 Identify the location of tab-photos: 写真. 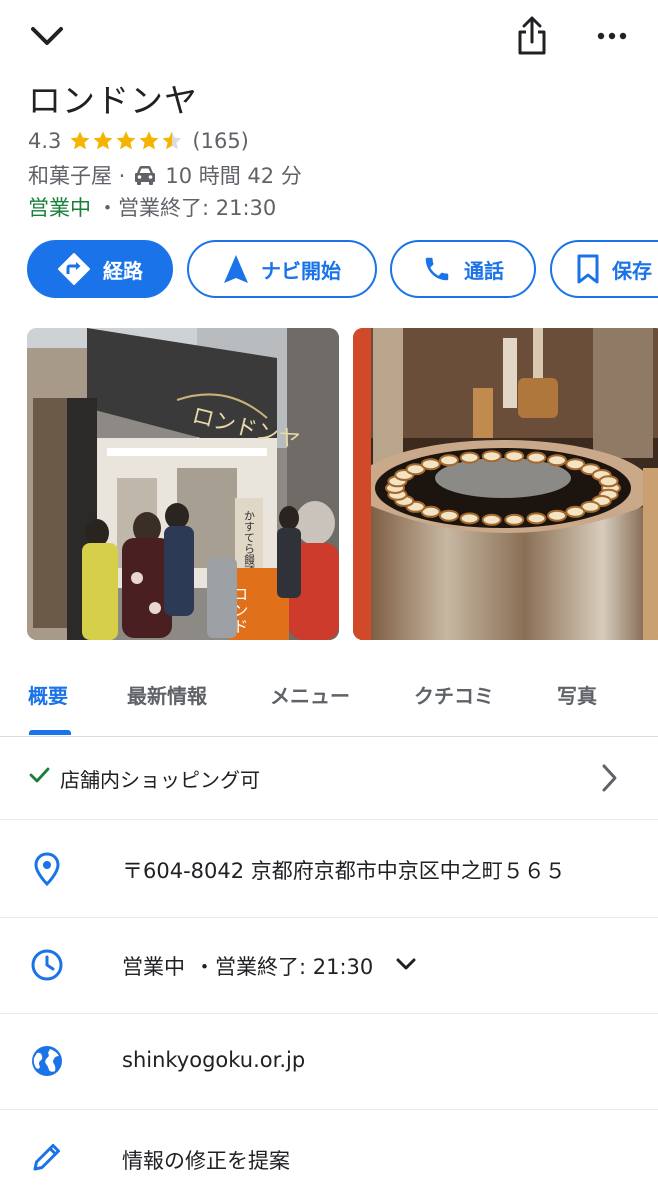
(577, 694).